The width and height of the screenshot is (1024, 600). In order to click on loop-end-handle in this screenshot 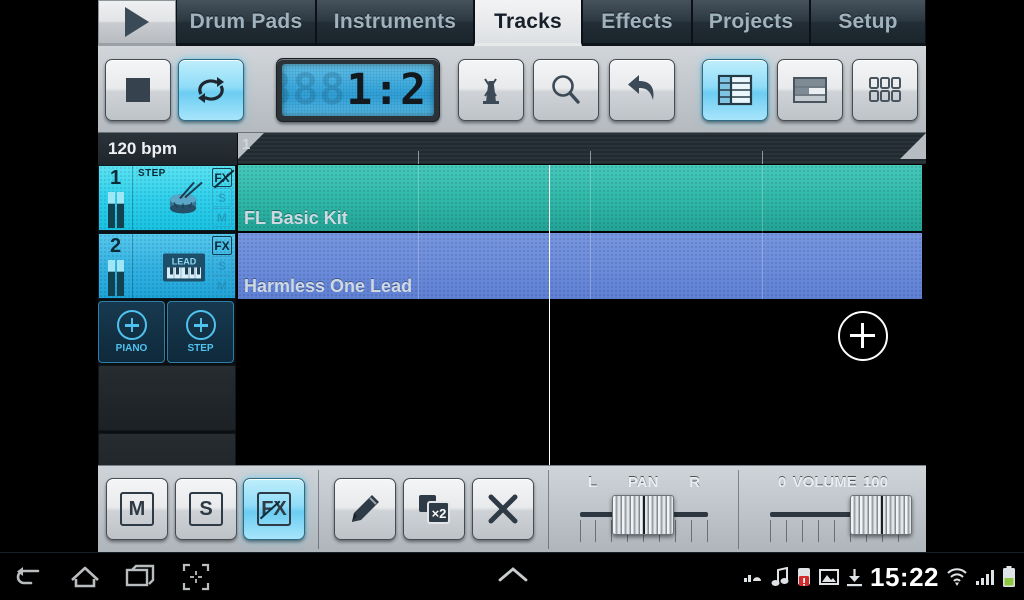, I will do `click(913, 146)`.